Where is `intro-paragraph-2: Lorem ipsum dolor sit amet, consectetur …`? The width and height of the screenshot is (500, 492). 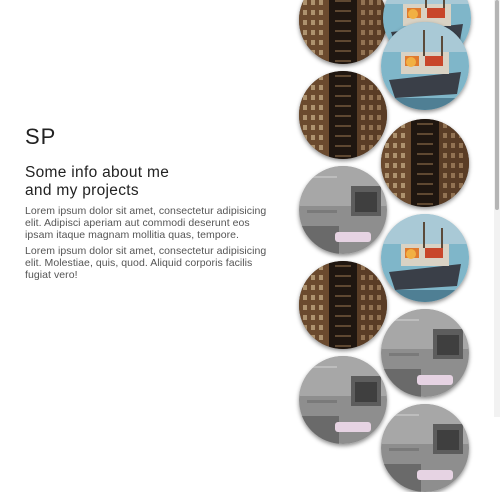
intro-paragraph-2: Lorem ipsum dolor sit amet, consectetur … is located at coordinates (146, 263).